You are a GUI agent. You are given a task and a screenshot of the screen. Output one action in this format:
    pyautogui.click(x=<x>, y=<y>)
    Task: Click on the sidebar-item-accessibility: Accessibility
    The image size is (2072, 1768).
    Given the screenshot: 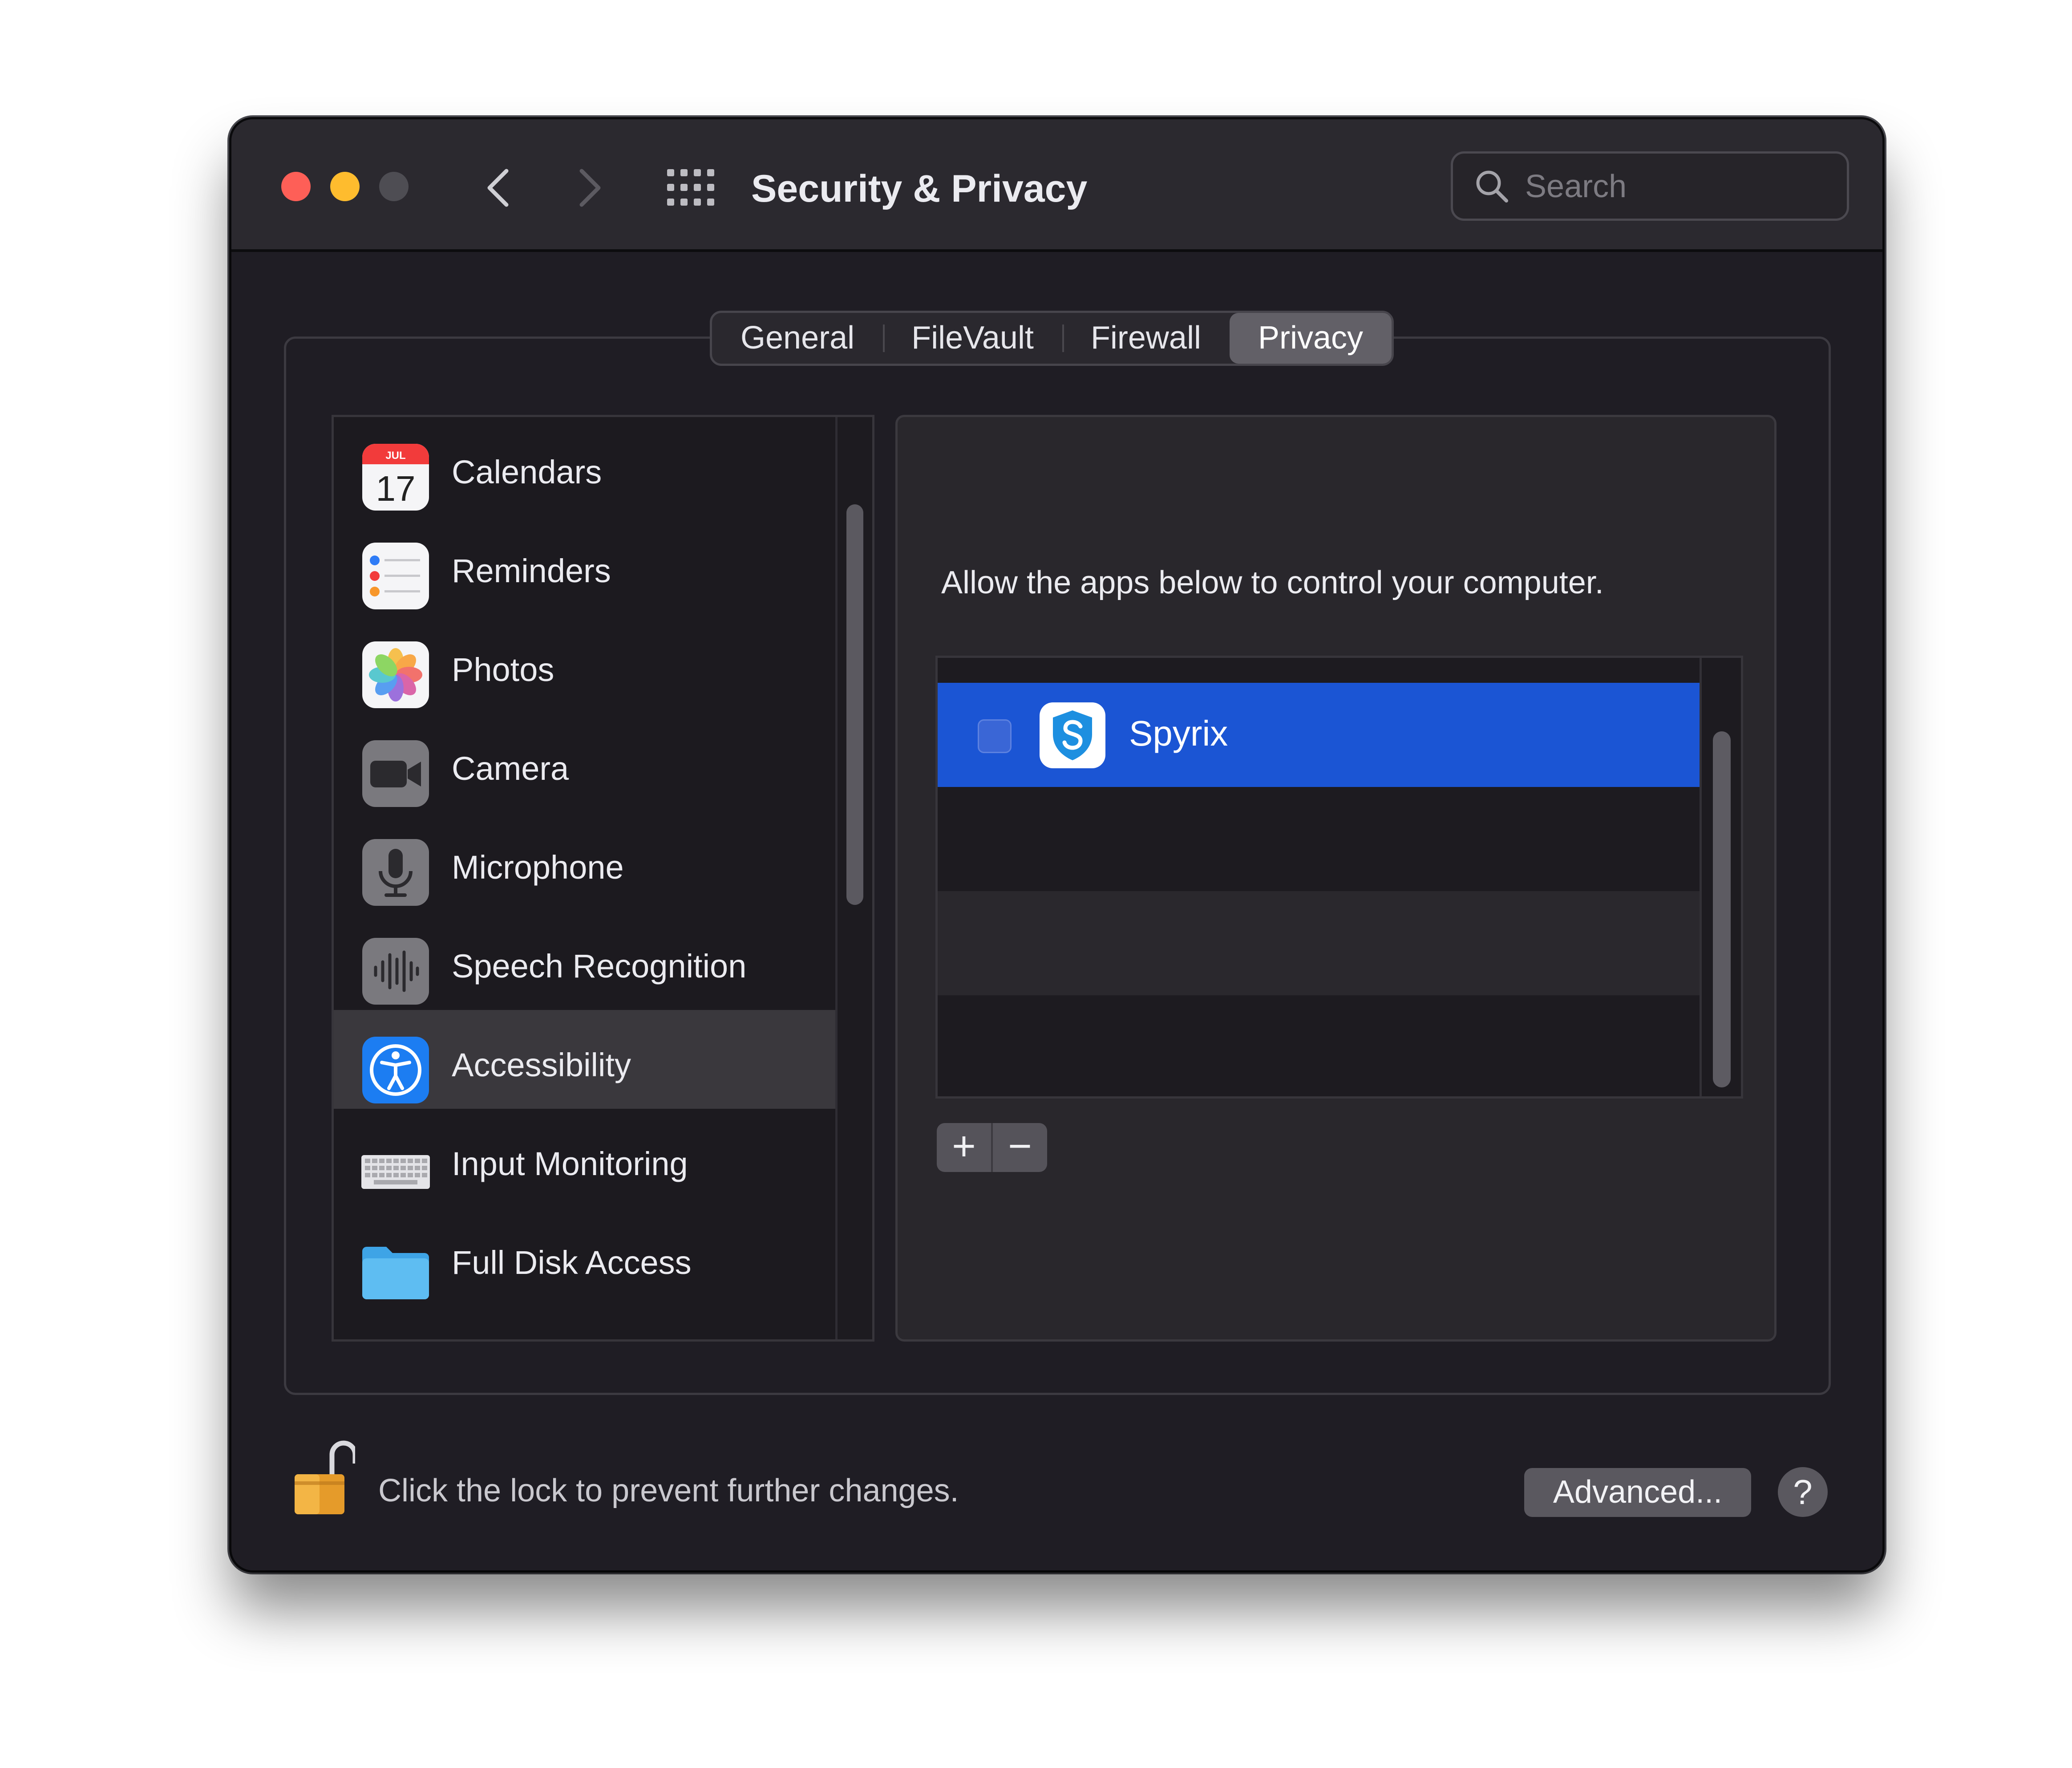 What is the action you would take?
    pyautogui.click(x=585, y=1059)
    